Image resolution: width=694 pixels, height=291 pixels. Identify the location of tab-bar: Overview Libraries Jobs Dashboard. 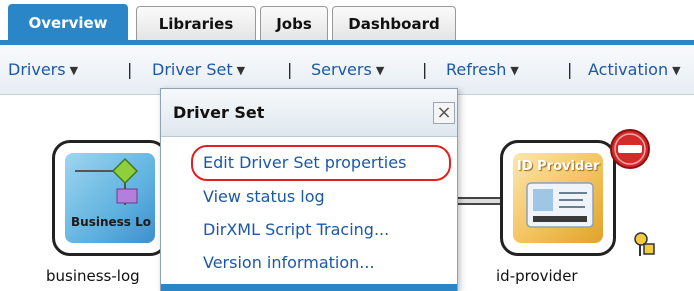
(347, 21).